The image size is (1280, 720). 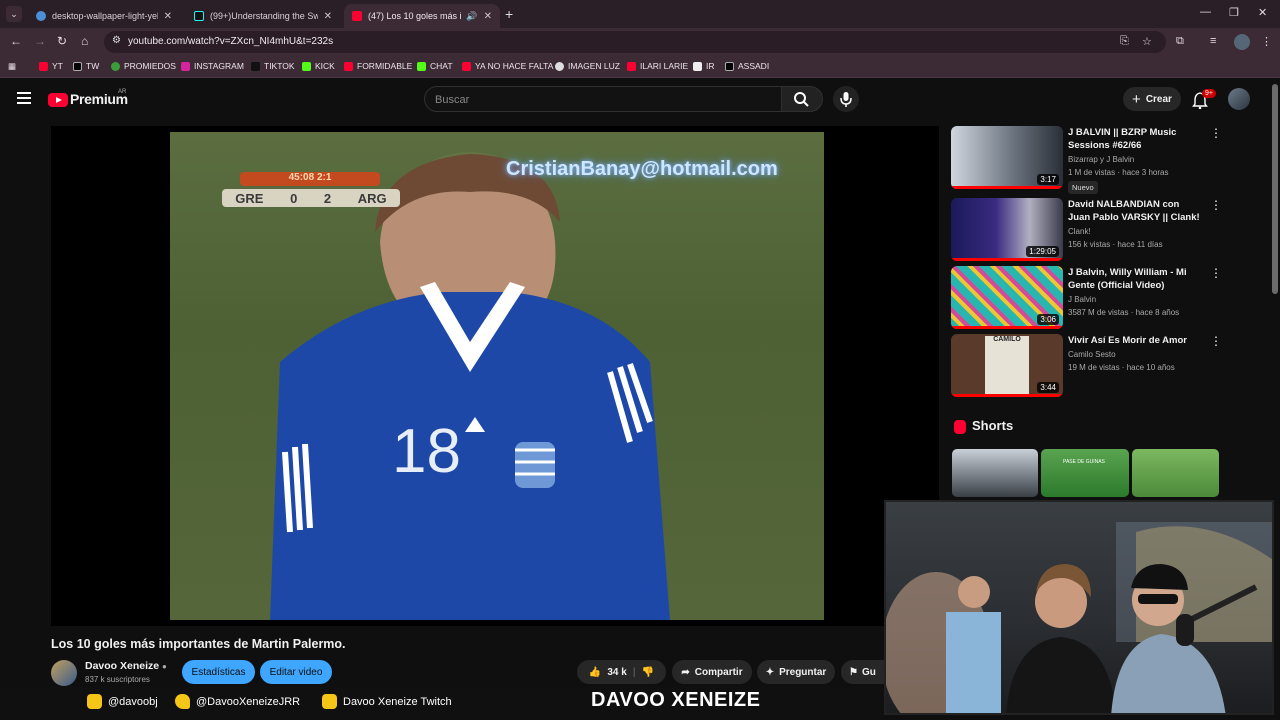 What do you see at coordinates (616, 672) in the screenshot?
I see `like-count: 34 k` at bounding box center [616, 672].